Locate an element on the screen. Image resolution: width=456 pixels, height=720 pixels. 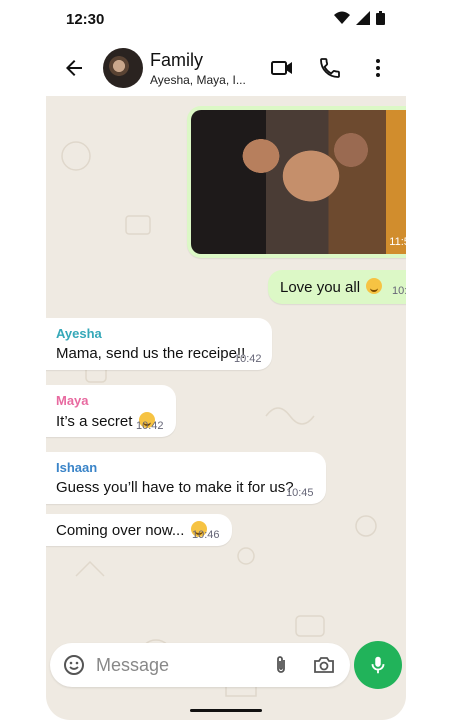
photo-message: 11:57 is located at coordinates (296, 182).